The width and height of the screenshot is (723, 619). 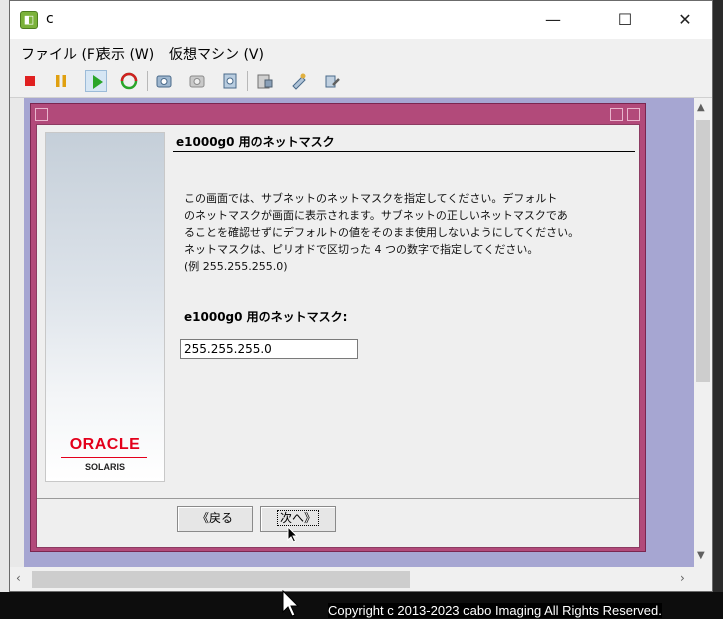 I want to click on pause-icon, so click(x=61, y=81).